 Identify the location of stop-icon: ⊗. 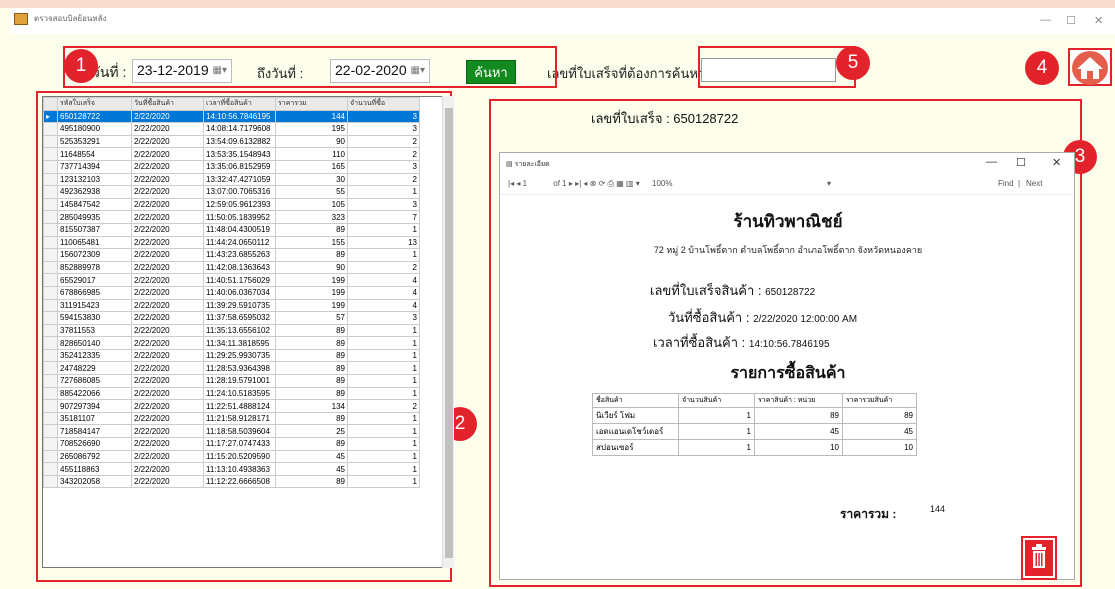
(593, 183).